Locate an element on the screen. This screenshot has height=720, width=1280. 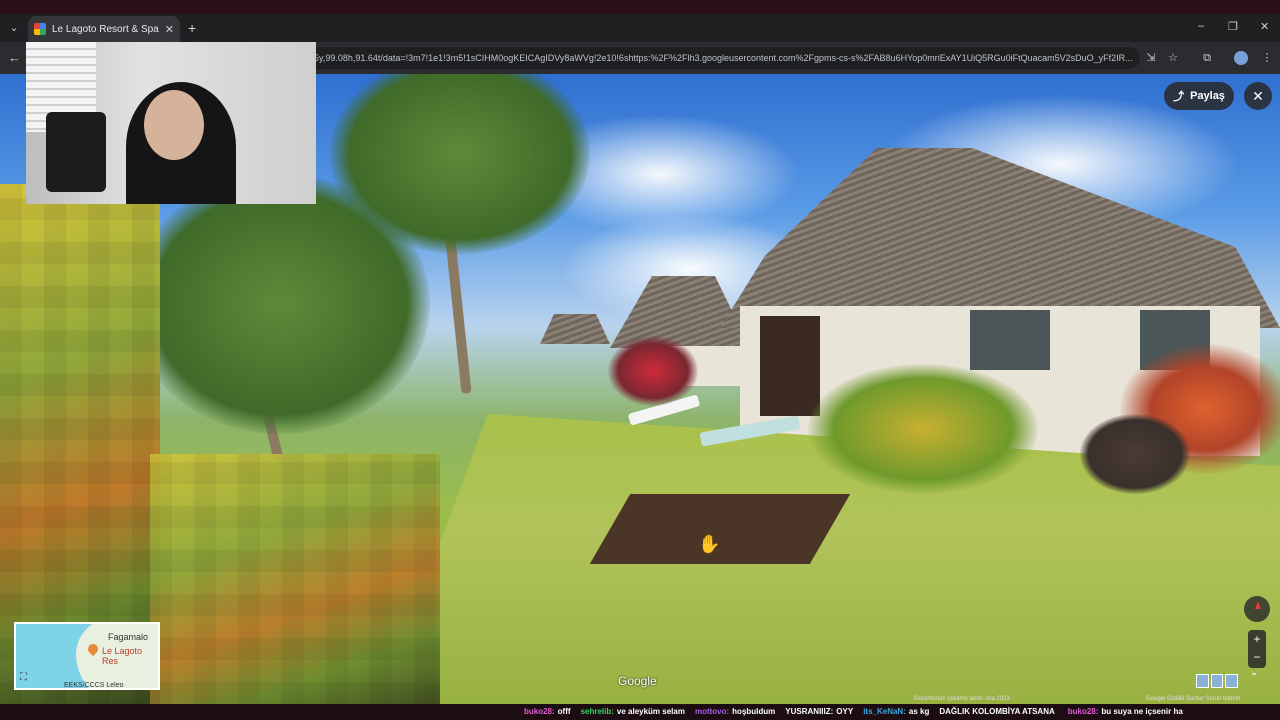
hand-cursor-icon: ✋ is located at coordinates (709, 544).